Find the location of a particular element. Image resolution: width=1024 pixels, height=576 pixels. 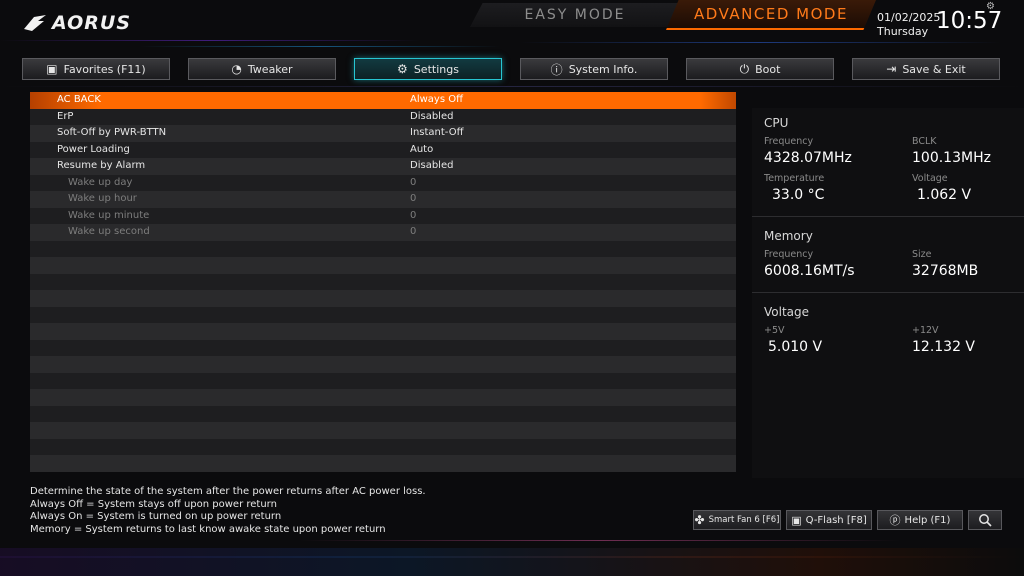

day-text: Thursday is located at coordinates (903, 31).